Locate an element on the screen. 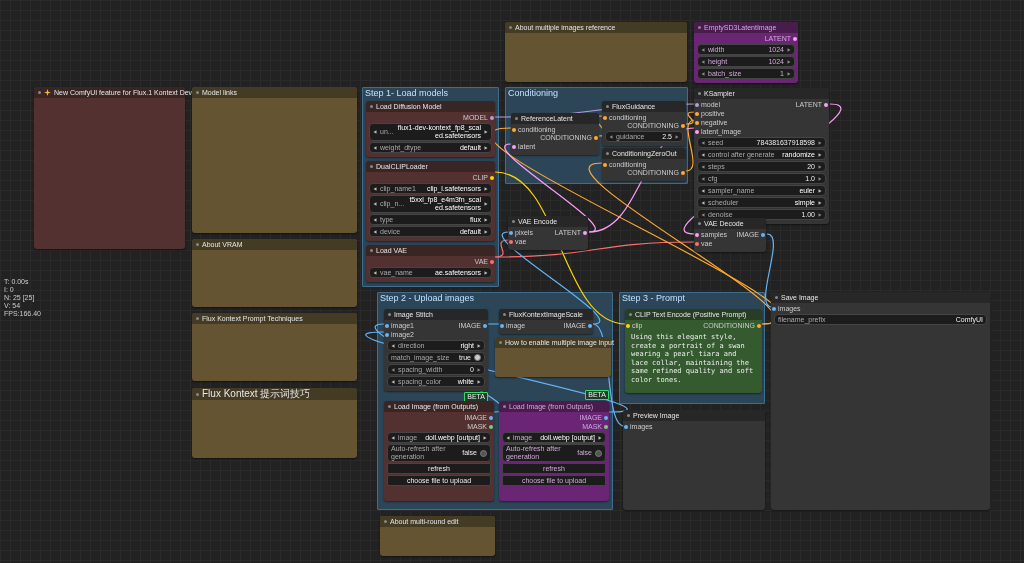 The image size is (1024, 563). note-card: Flux Kontext 提示词技巧 is located at coordinates (274, 423).